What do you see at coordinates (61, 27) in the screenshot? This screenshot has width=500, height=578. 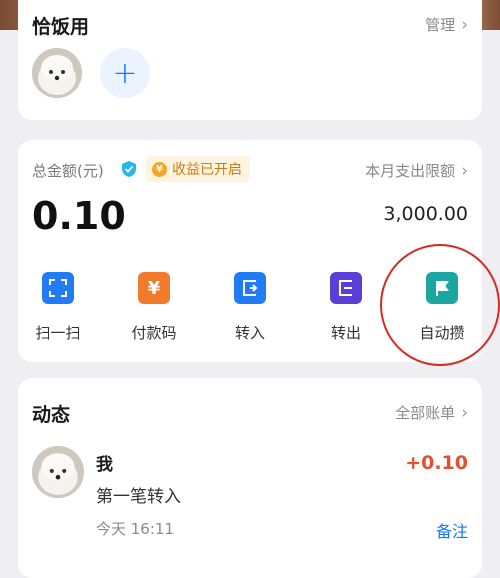 I see `group-title: 恰饭用` at bounding box center [61, 27].